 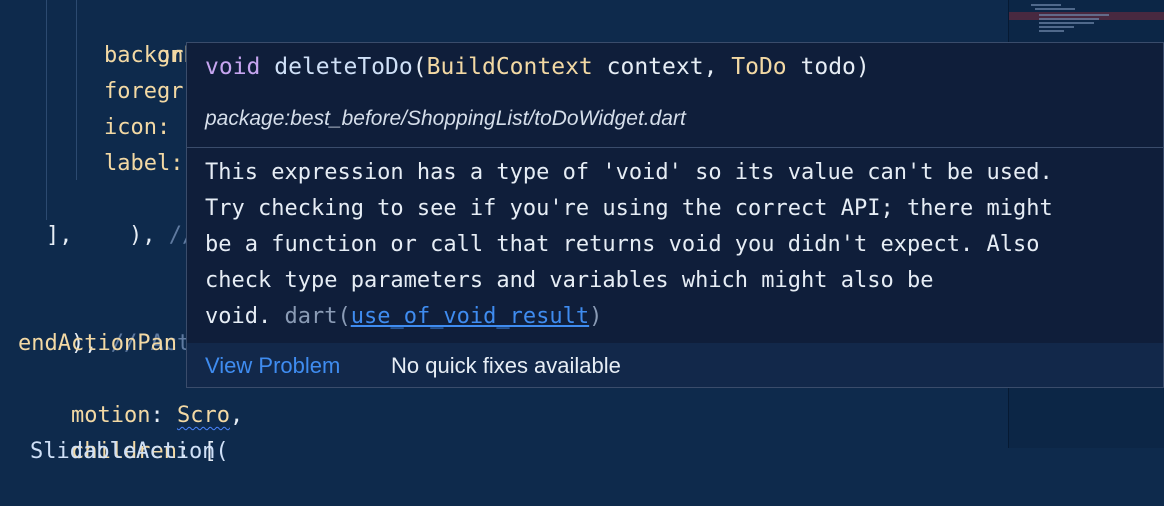 I want to click on diagnostic-code-link: use_of_void_result, so click(x=470, y=316).